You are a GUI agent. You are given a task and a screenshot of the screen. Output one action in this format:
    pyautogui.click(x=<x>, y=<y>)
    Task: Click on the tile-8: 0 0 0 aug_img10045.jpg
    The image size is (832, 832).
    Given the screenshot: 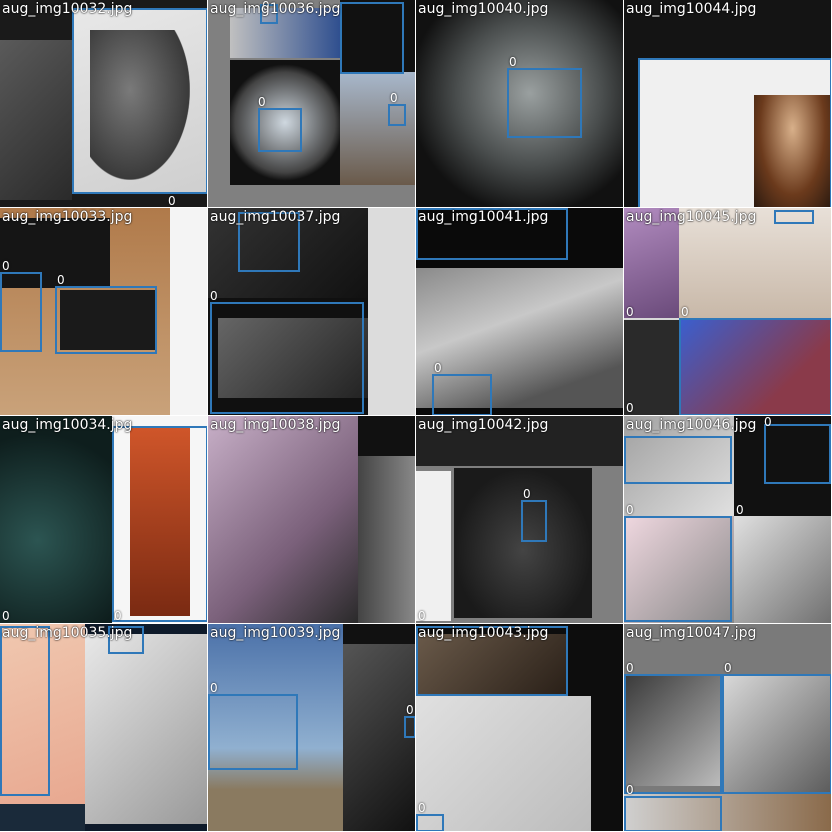 What is the action you would take?
    pyautogui.click(x=727, y=311)
    